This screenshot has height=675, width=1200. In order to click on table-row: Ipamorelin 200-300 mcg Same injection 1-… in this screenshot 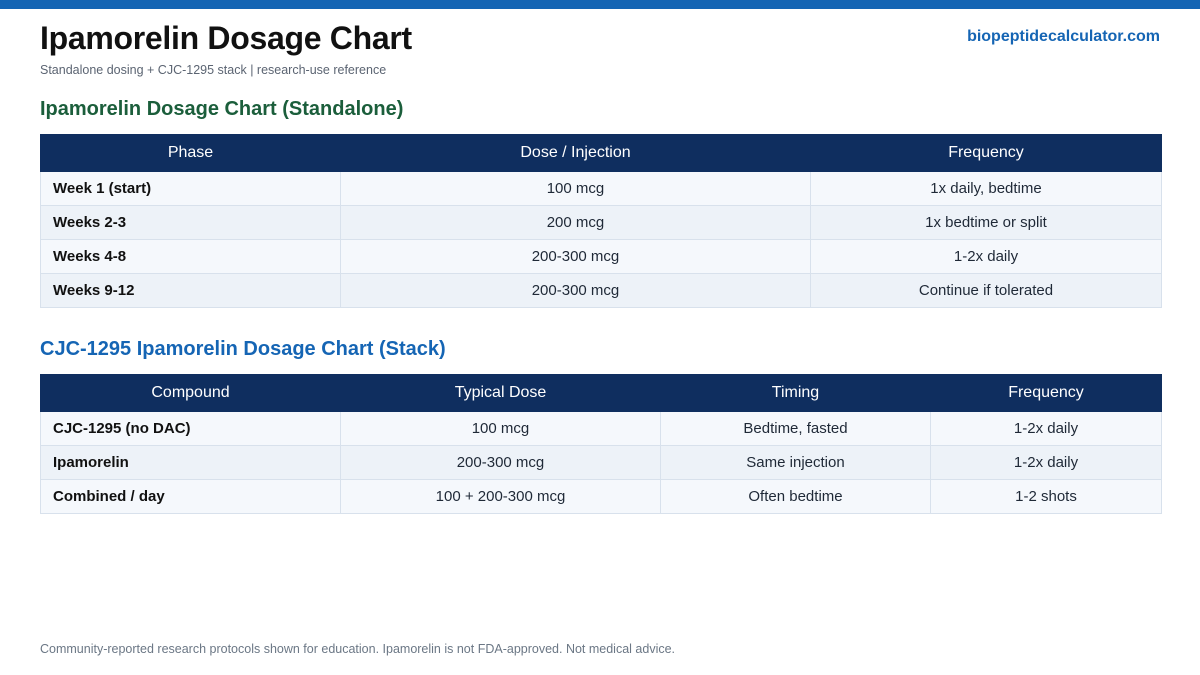, I will do `click(601, 462)`.